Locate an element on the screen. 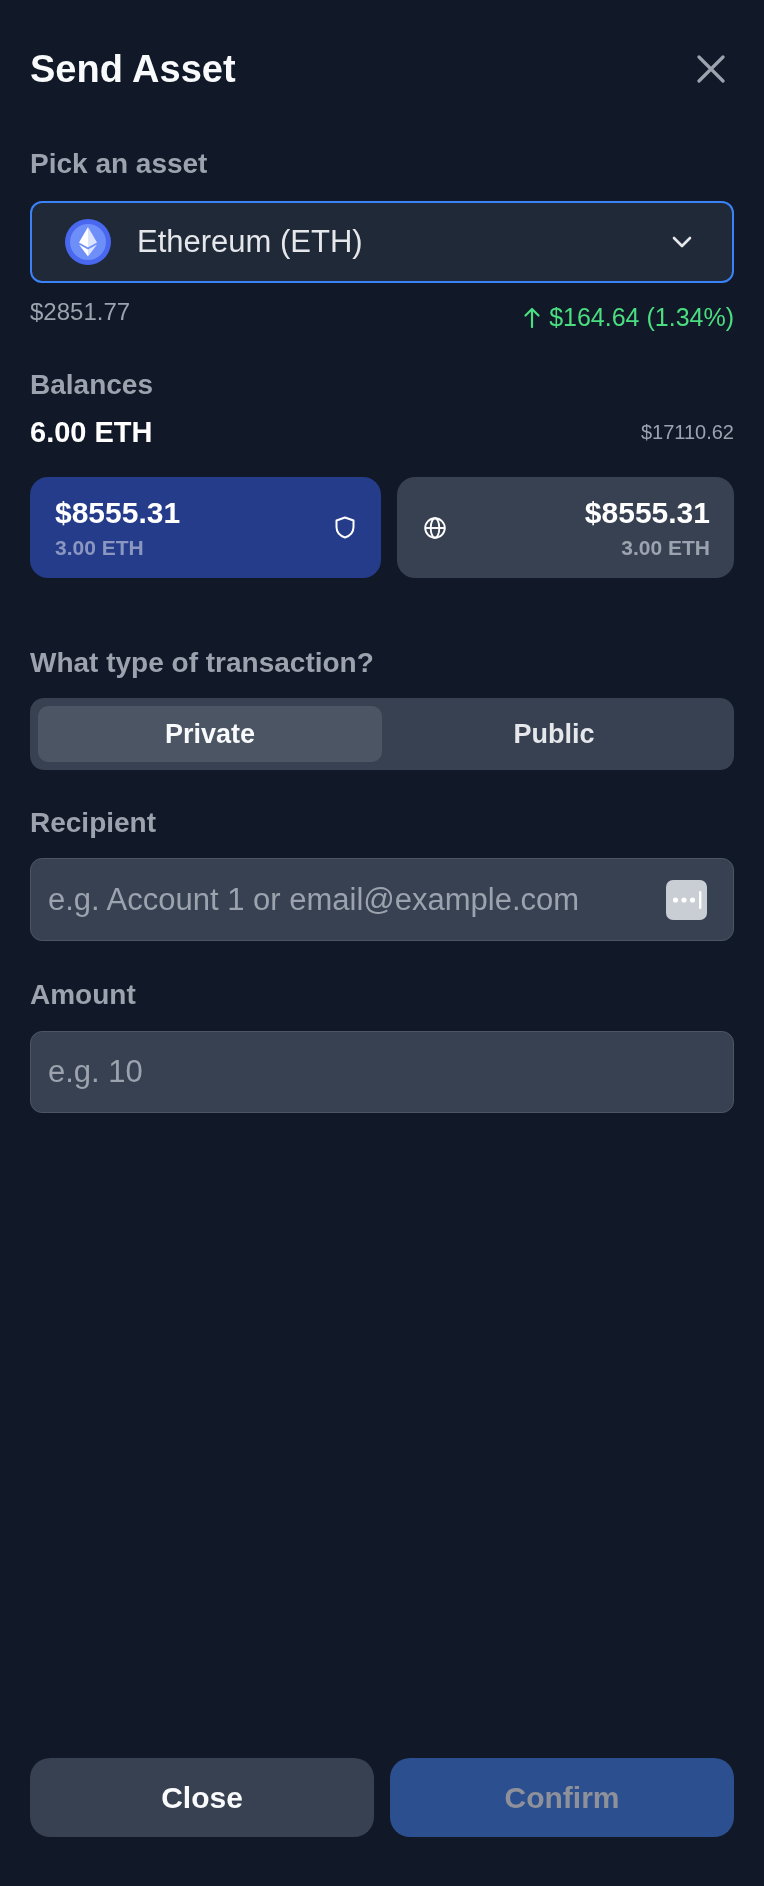 The height and width of the screenshot is (1886, 764). ellipsis-icon is located at coordinates (686, 899).